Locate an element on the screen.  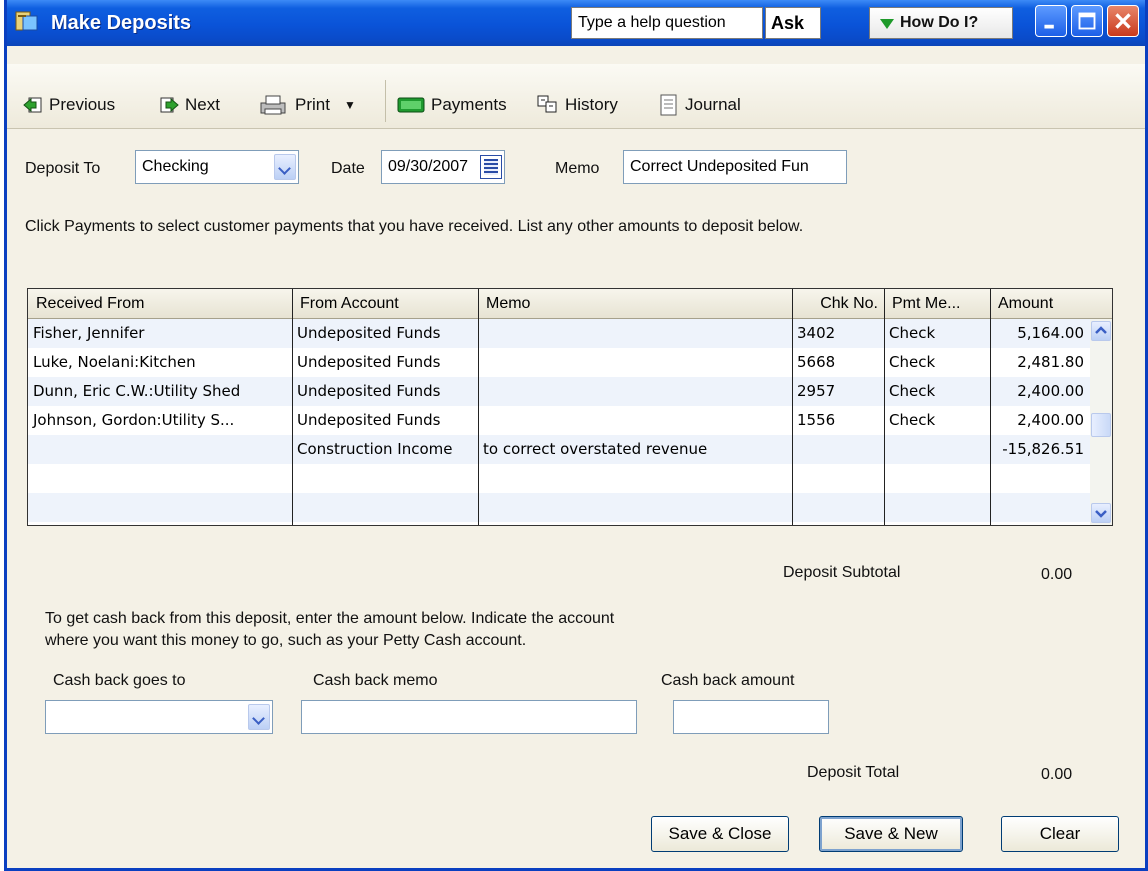
amount-cell: 5,164.00 is located at coordinates (1040, 333).